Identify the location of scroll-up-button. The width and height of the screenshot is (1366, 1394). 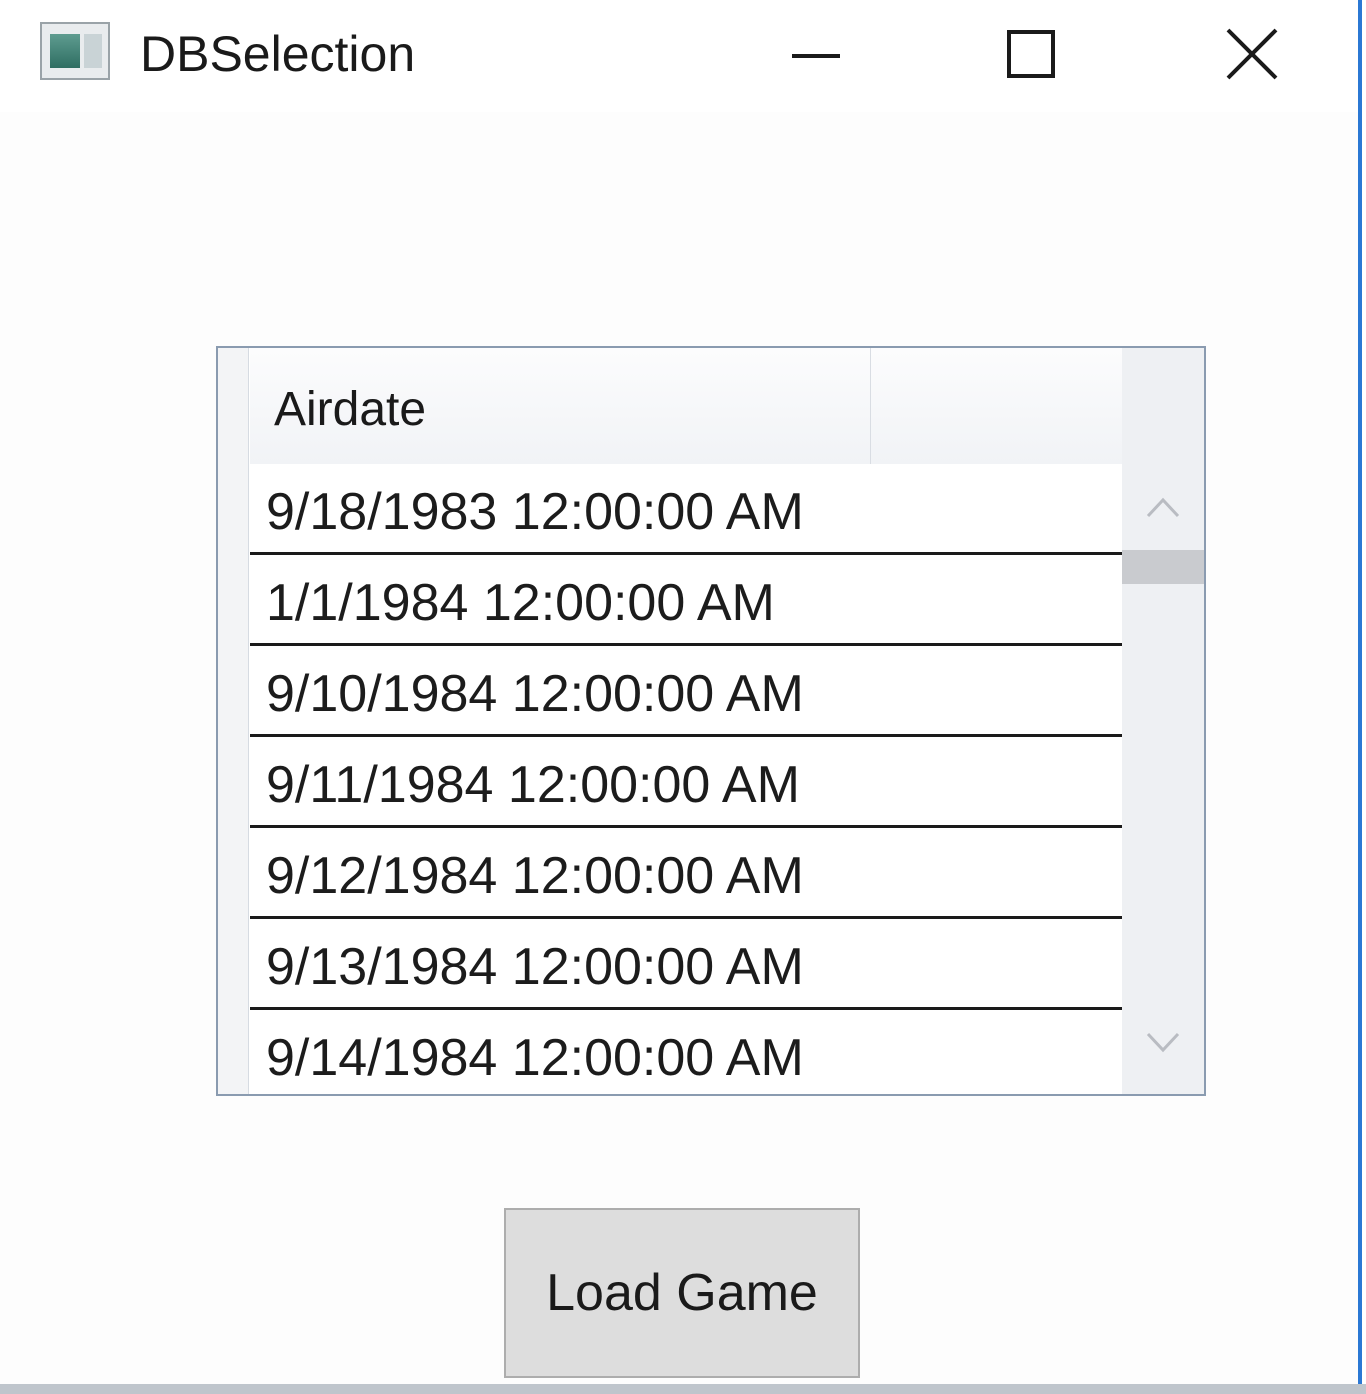
(1163, 513).